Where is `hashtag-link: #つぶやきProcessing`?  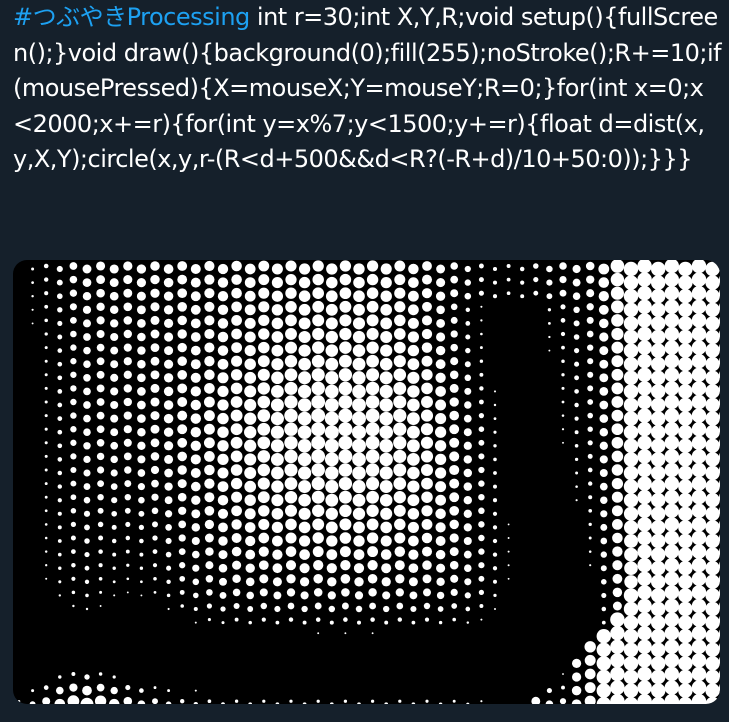 hashtag-link: #つぶやきProcessing is located at coordinates (131, 17).